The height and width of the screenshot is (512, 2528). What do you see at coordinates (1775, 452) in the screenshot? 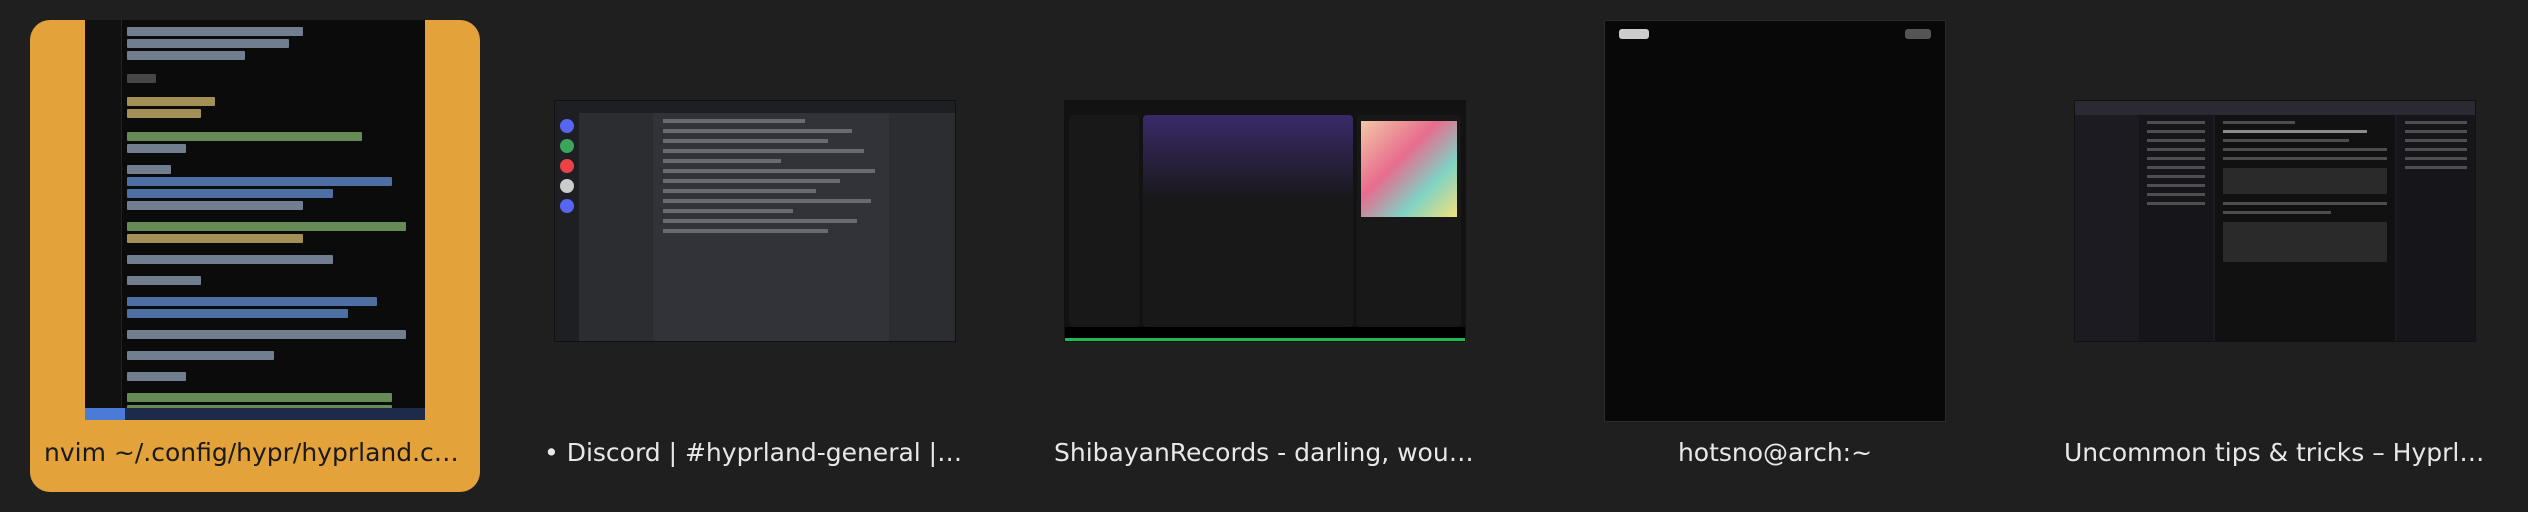
I see `window-title: hotsno@arch:~` at bounding box center [1775, 452].